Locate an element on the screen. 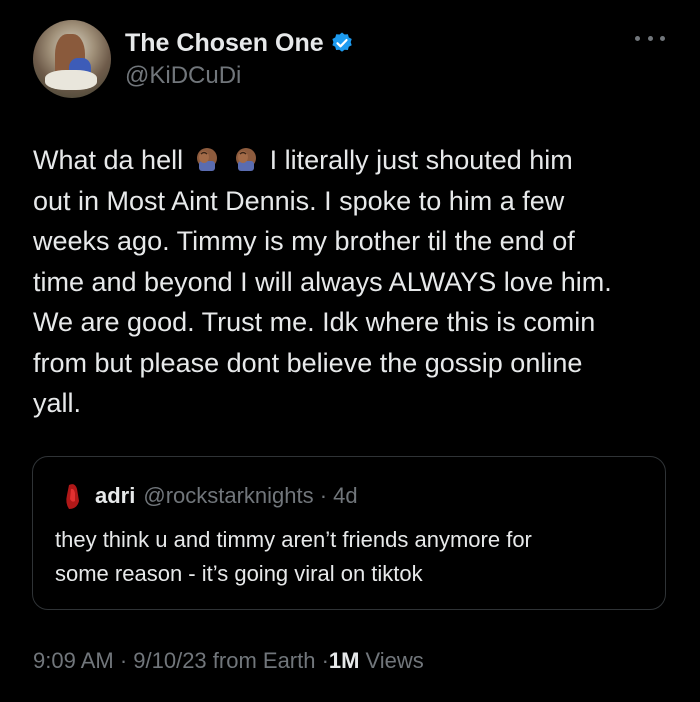  verified-badge-icon is located at coordinates (342, 42).